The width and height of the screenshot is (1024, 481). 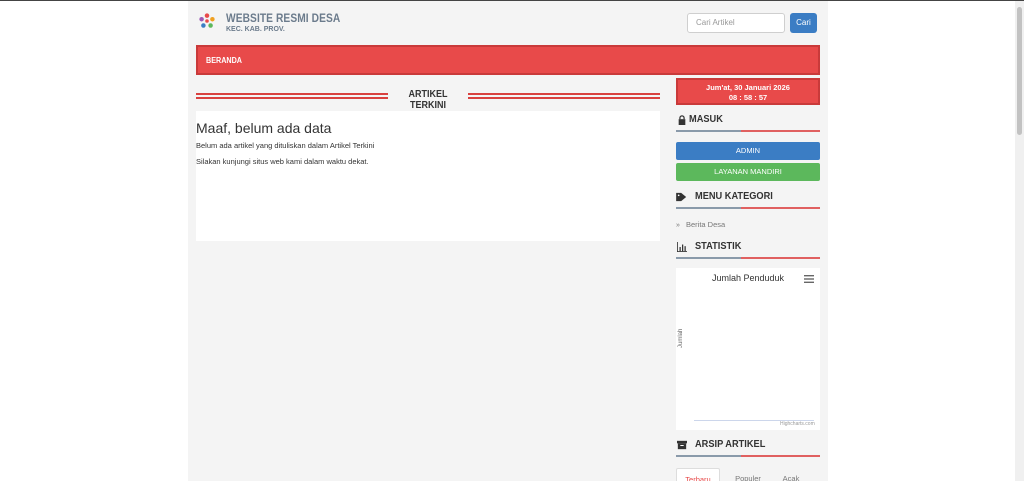 I want to click on archive-tabs: Terbaru Populer Acak, so click(x=748, y=474).